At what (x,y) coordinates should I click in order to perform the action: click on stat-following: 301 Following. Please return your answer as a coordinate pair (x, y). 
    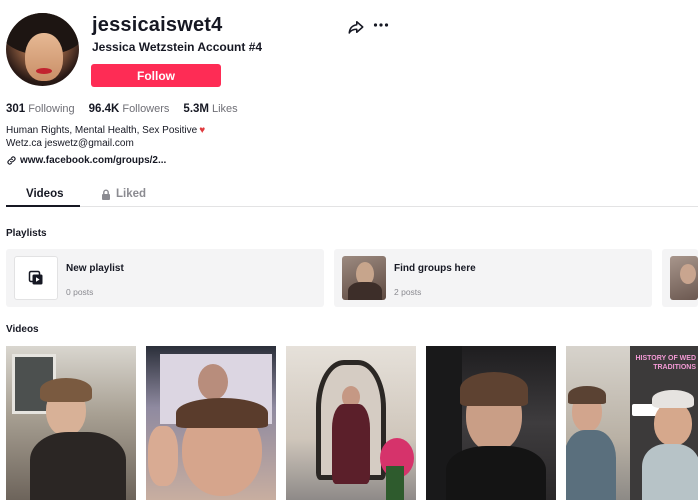
    Looking at the image, I should click on (40, 109).